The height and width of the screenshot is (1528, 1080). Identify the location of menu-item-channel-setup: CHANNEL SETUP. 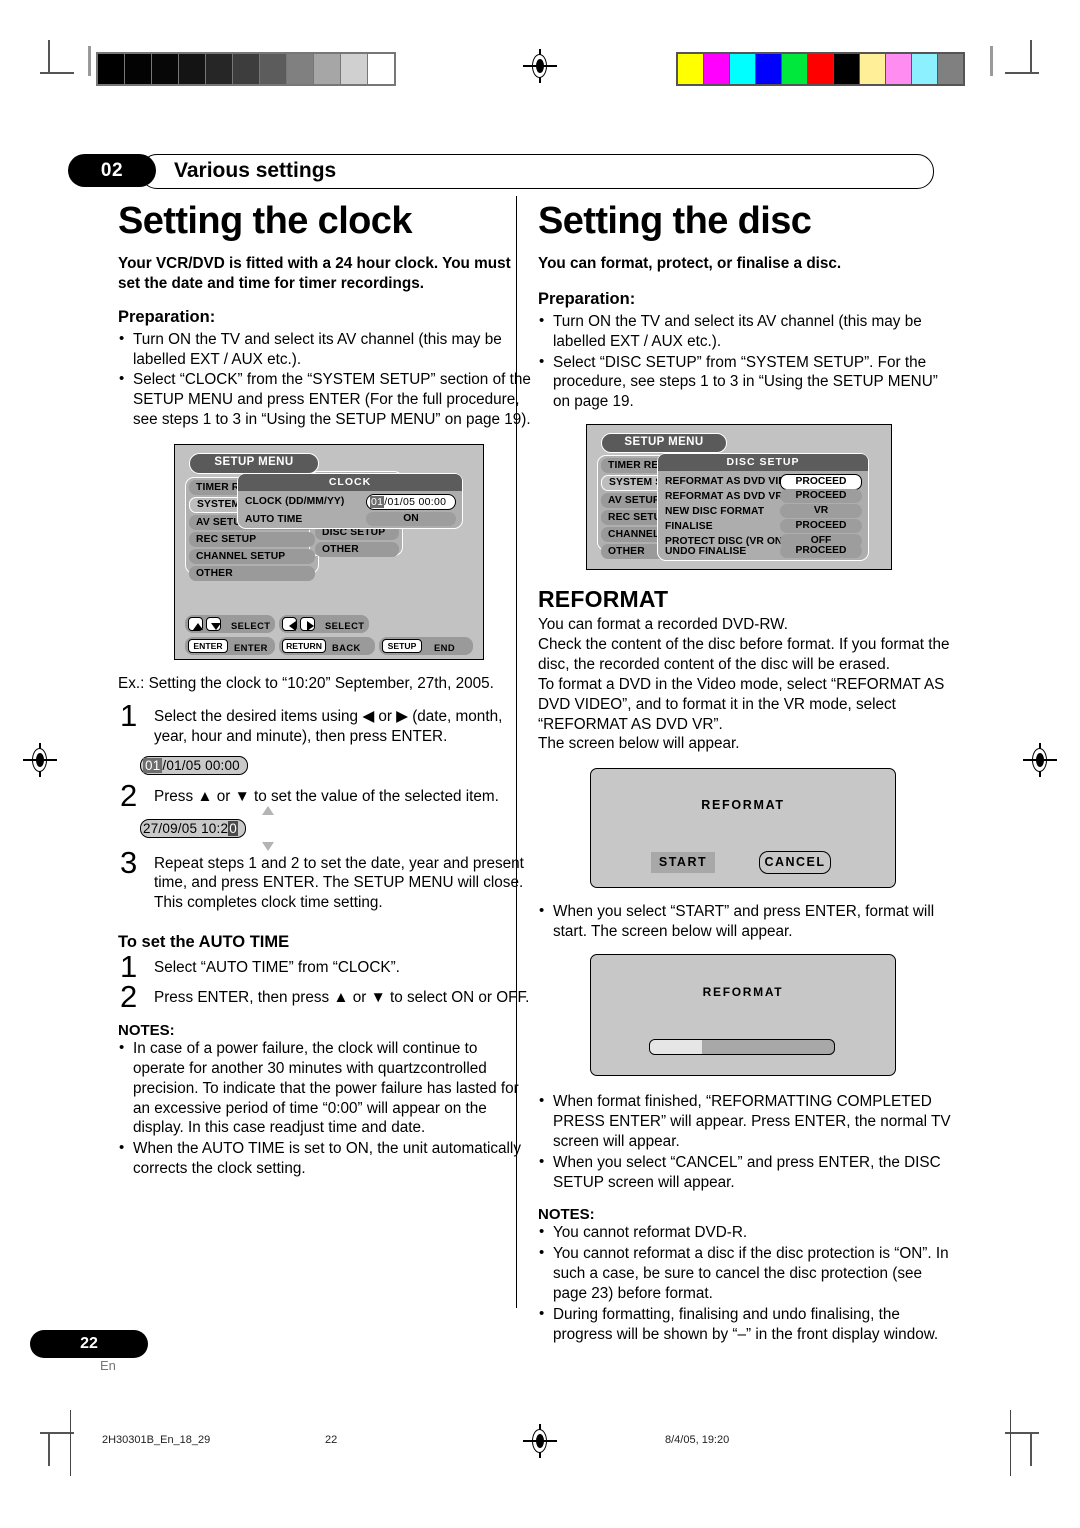
(252, 557).